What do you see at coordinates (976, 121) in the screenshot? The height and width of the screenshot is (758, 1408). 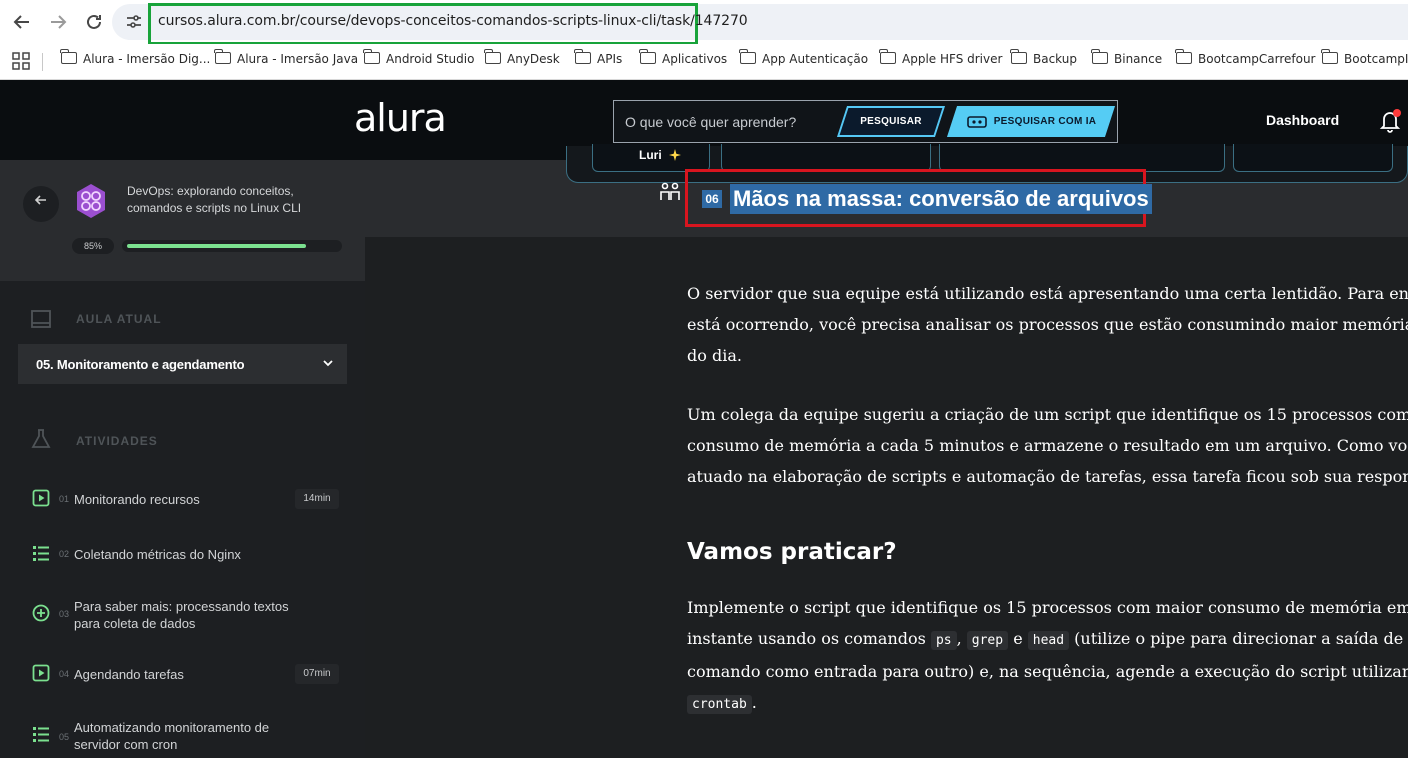 I see `ai-robot-icon` at bounding box center [976, 121].